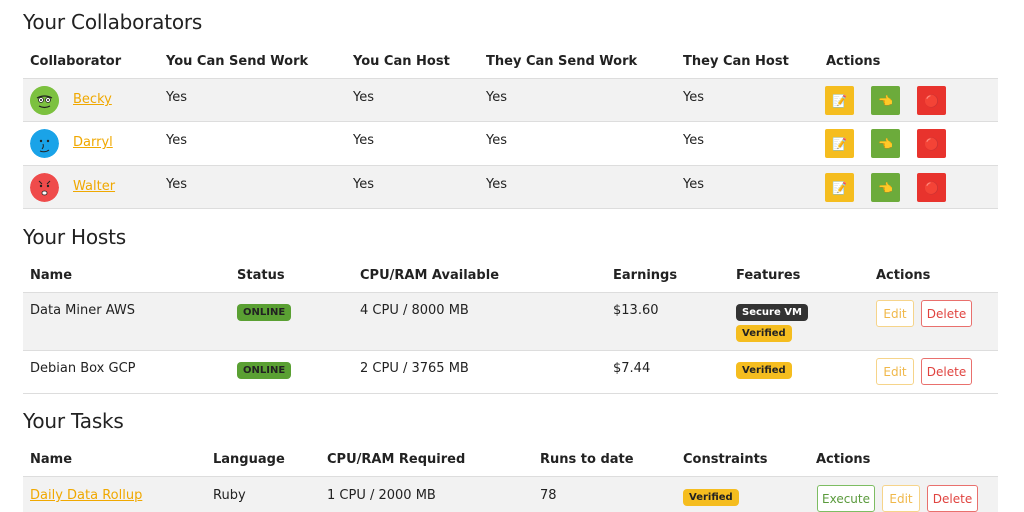 This screenshot has height=512, width=1024. I want to click on collaborator-link-darryl: Darryl, so click(93, 142).